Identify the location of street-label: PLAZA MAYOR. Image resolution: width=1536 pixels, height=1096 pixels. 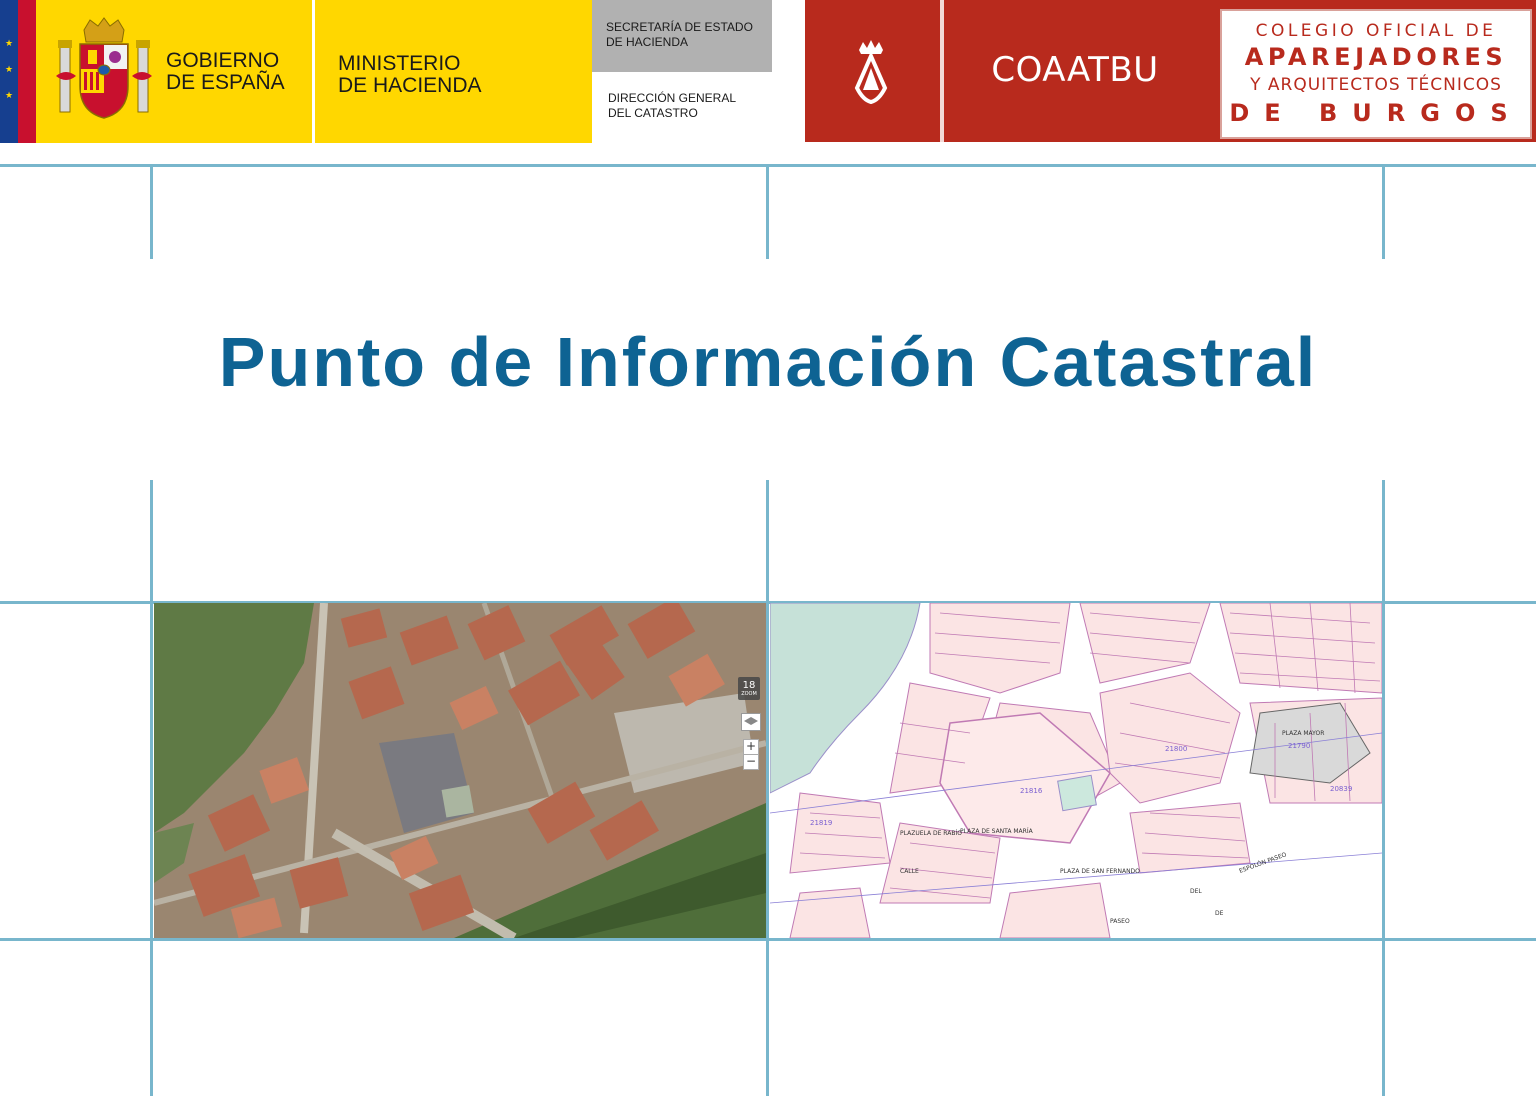
(1303, 733).